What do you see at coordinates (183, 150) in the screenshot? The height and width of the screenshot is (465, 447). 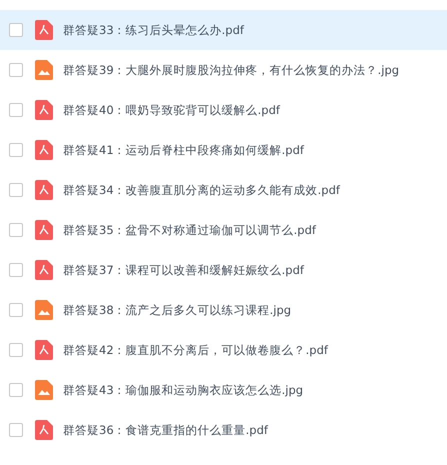 I see `file-name: 群答疑41：运动后脊柱中段疼痛如何缓解.pdf` at bounding box center [183, 150].